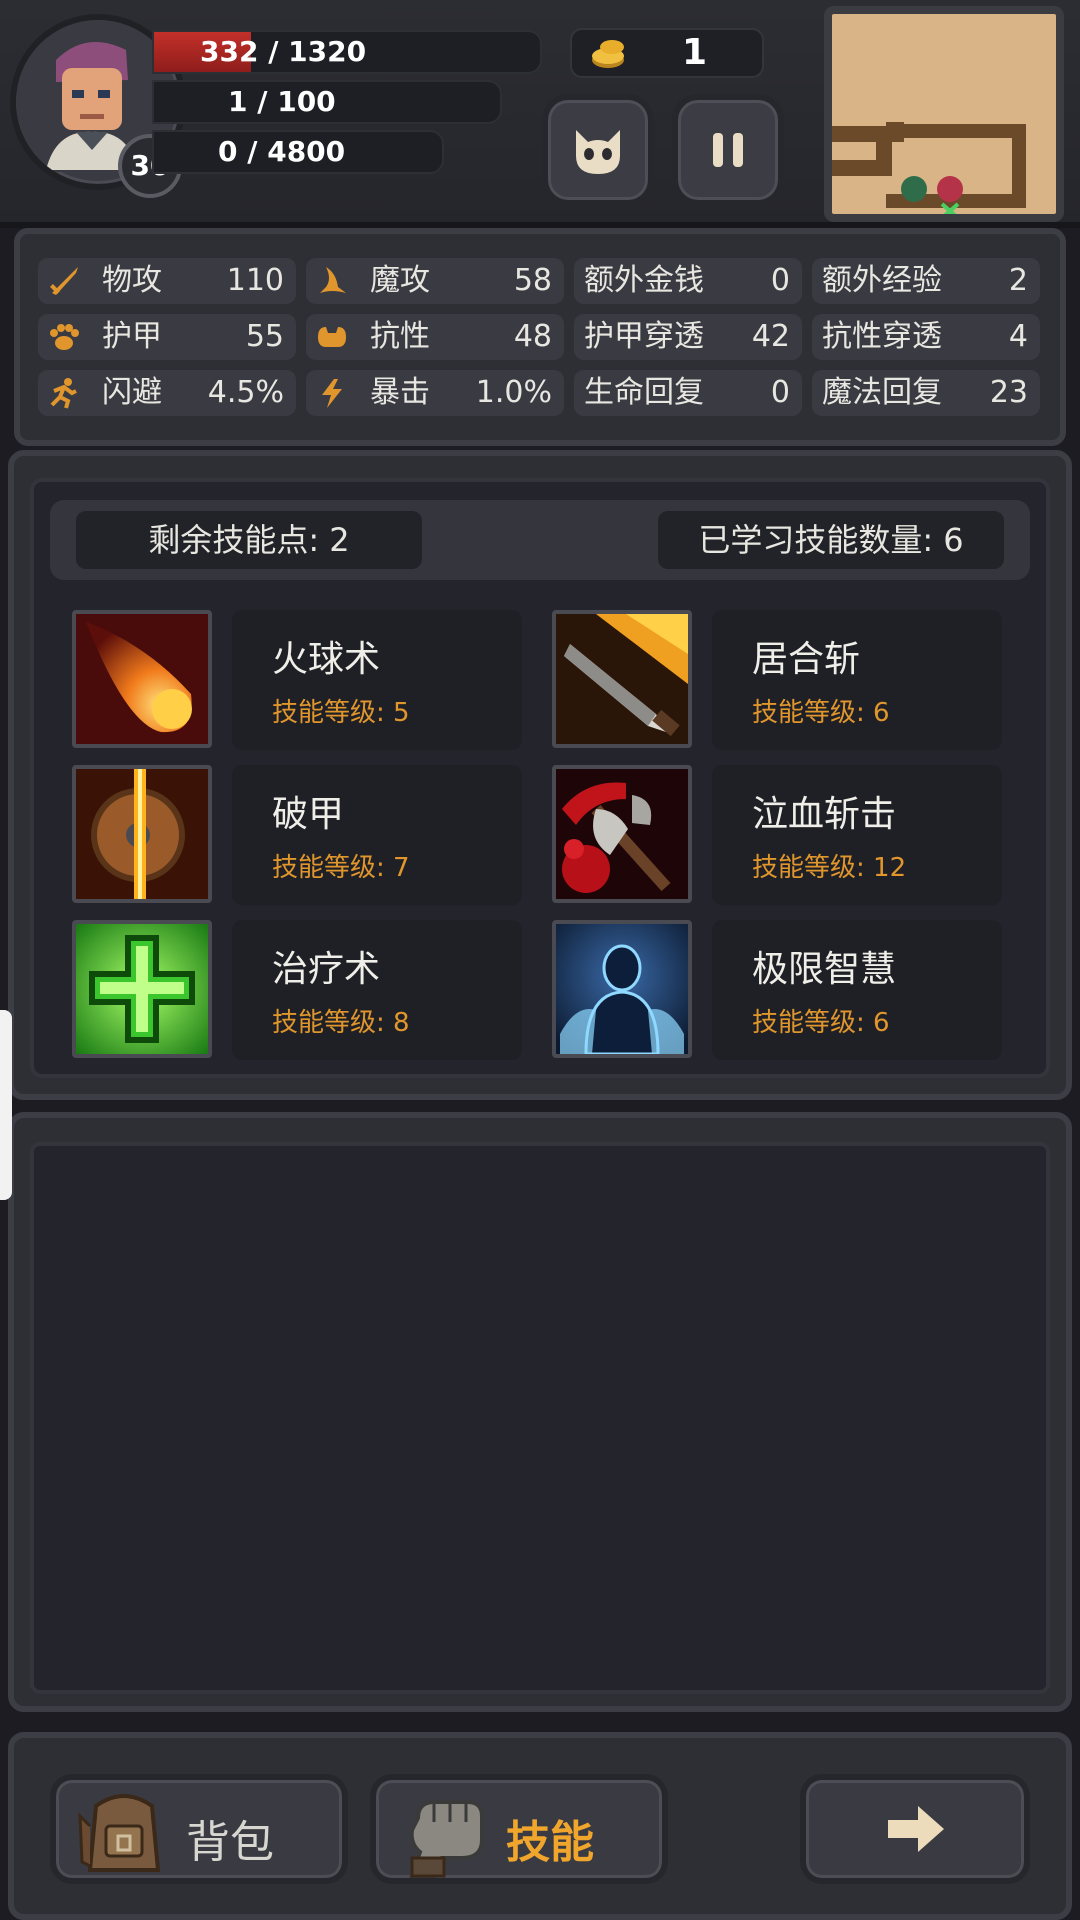 The width and height of the screenshot is (1080, 1920). Describe the element at coordinates (550, 1842) in the screenshot. I see `skills-tab-label: 技能` at that location.